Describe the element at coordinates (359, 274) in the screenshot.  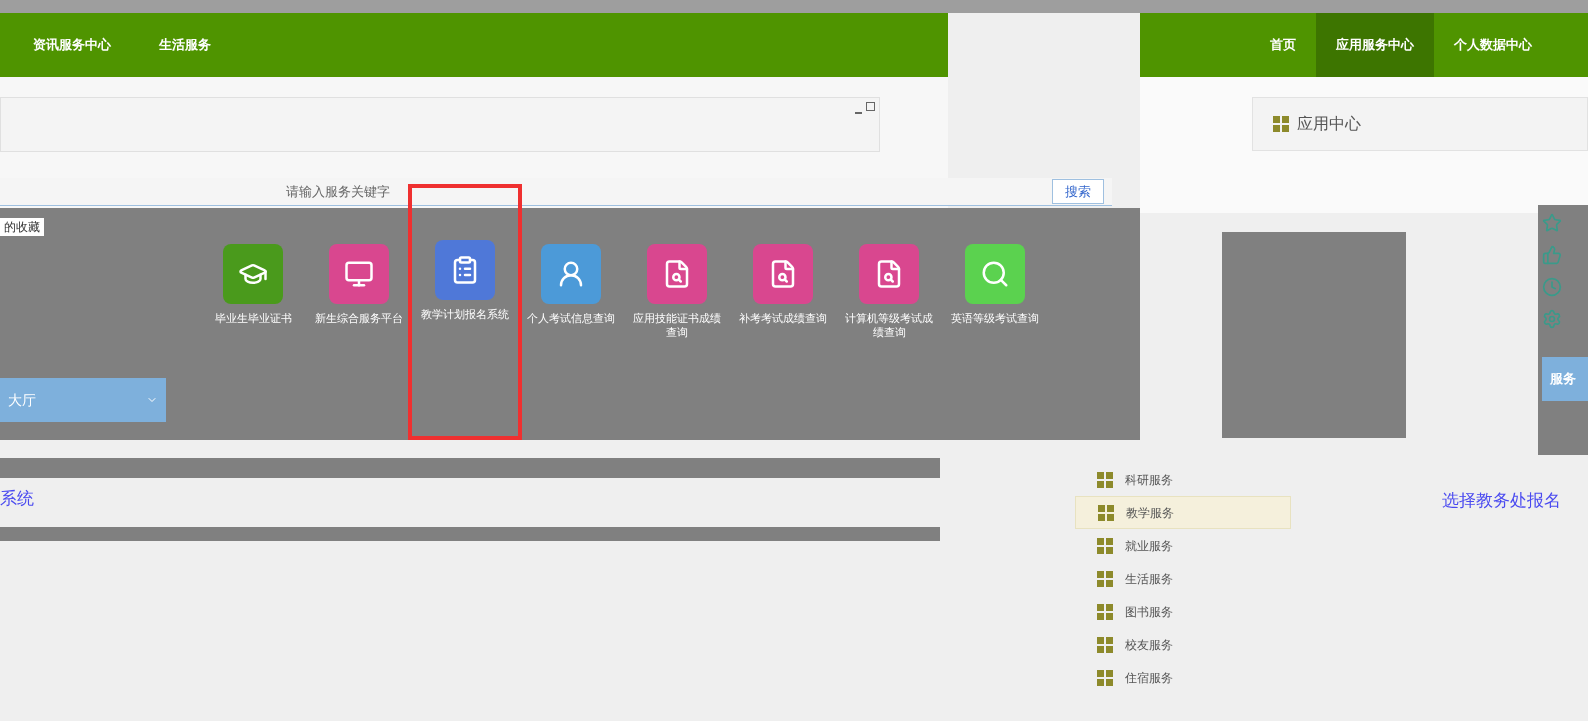
I see `monitor-icon` at that location.